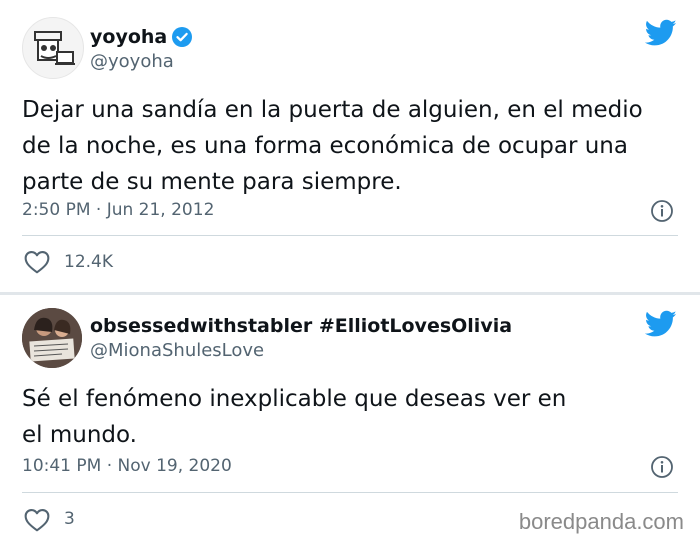  I want to click on handle: @yoyoha, so click(132, 61).